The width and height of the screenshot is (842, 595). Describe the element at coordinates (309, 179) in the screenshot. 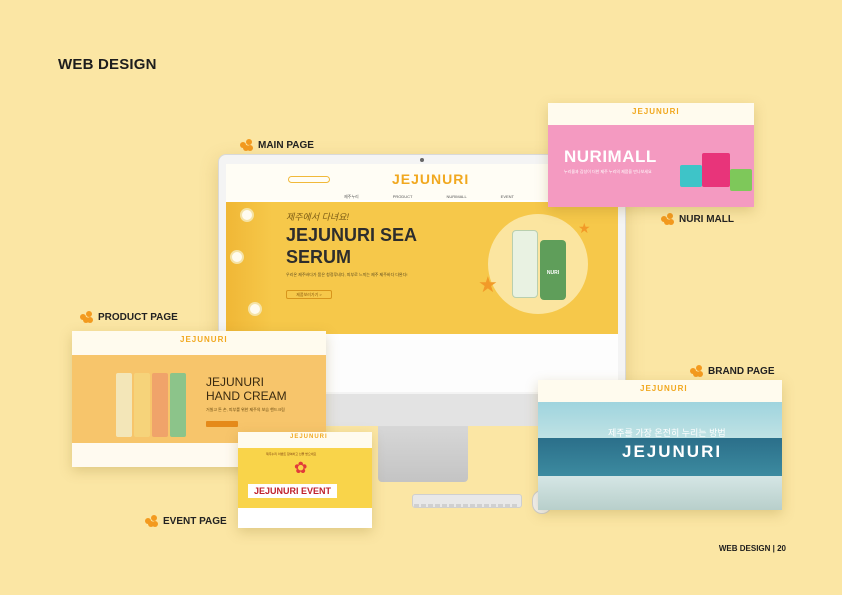

I see `search-input` at that location.